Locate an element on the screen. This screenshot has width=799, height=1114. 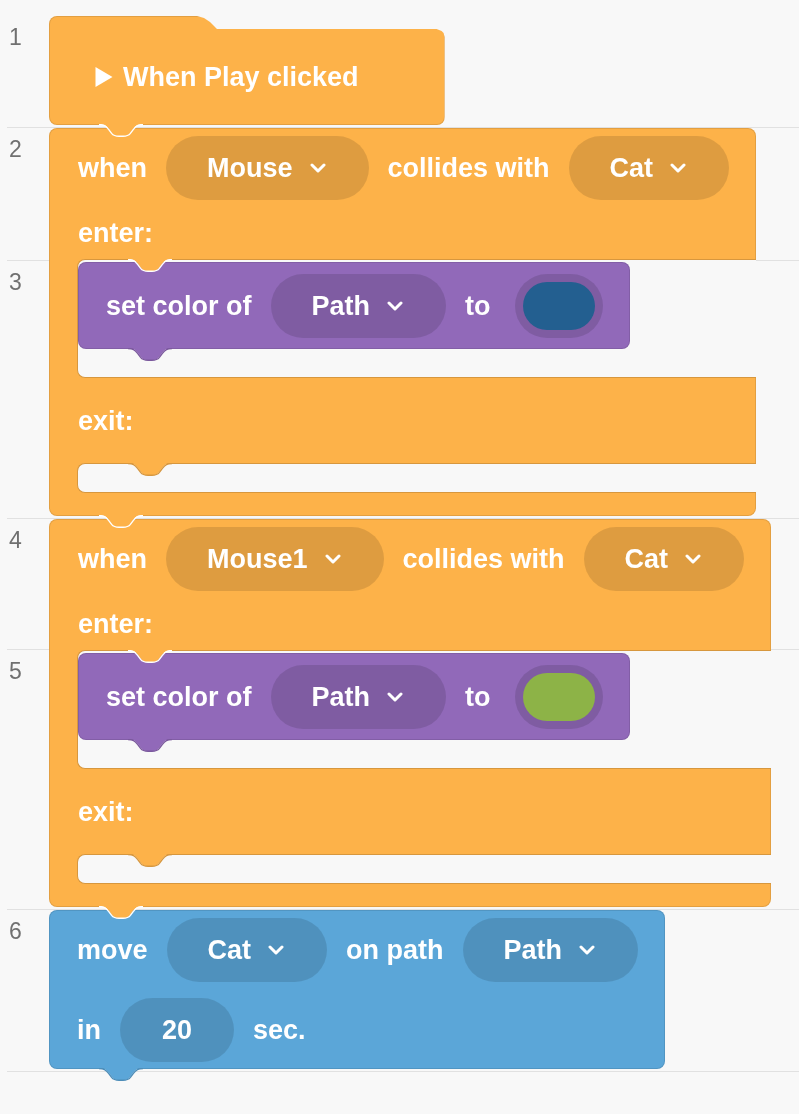
line-number: 5 is located at coordinates (15, 671).